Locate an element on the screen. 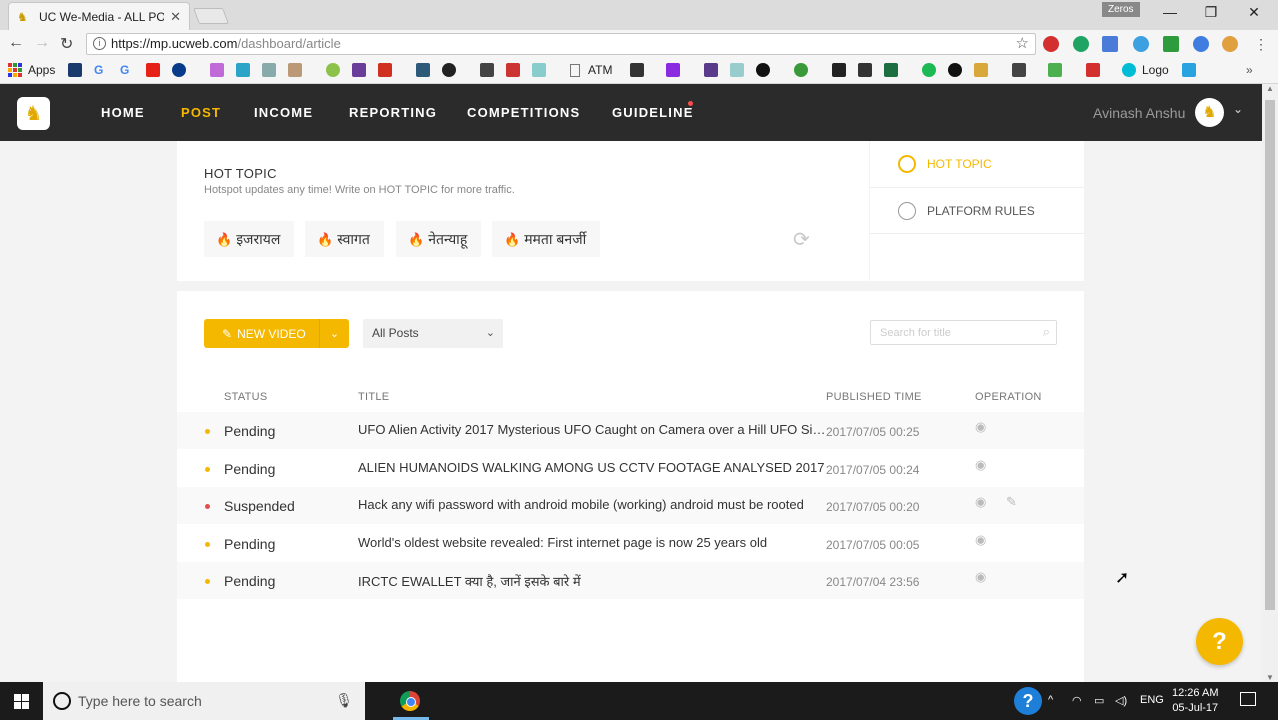  sync-extension-icon is located at coordinates (1201, 44).